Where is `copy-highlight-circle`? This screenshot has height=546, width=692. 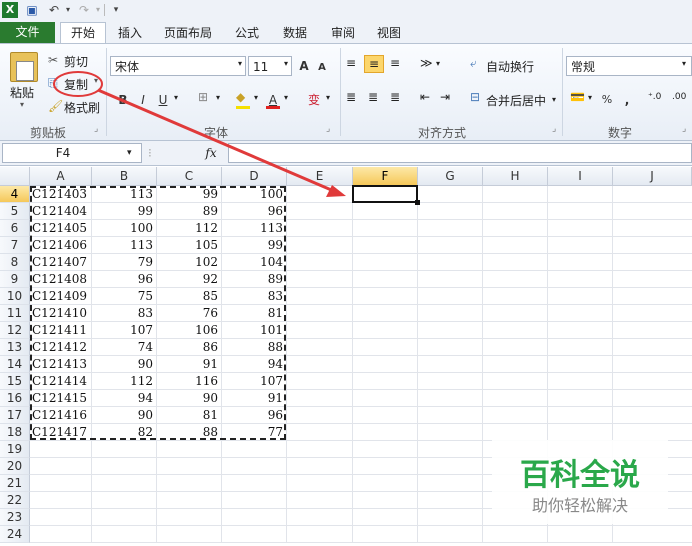 copy-highlight-circle is located at coordinates (78, 84).